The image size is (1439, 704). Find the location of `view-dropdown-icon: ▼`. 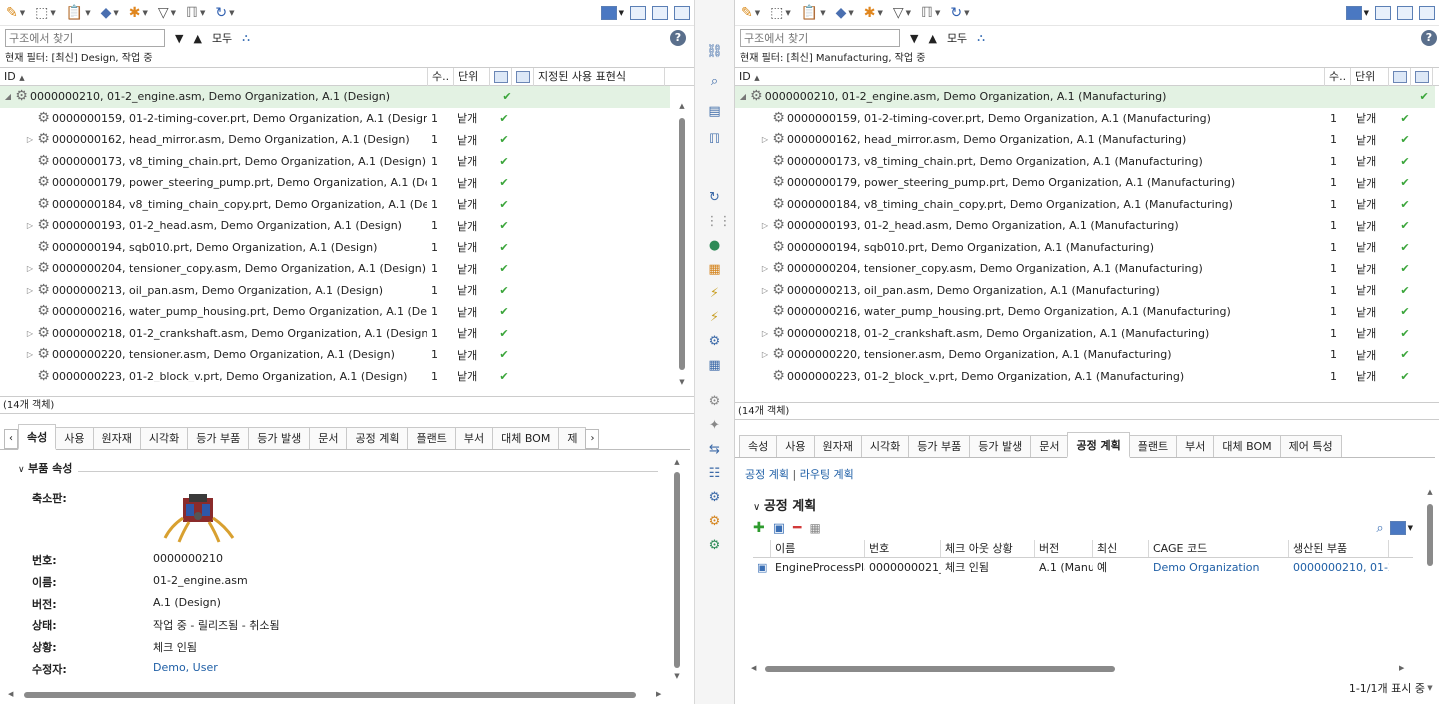

view-dropdown-icon: ▼ is located at coordinates (1410, 528).